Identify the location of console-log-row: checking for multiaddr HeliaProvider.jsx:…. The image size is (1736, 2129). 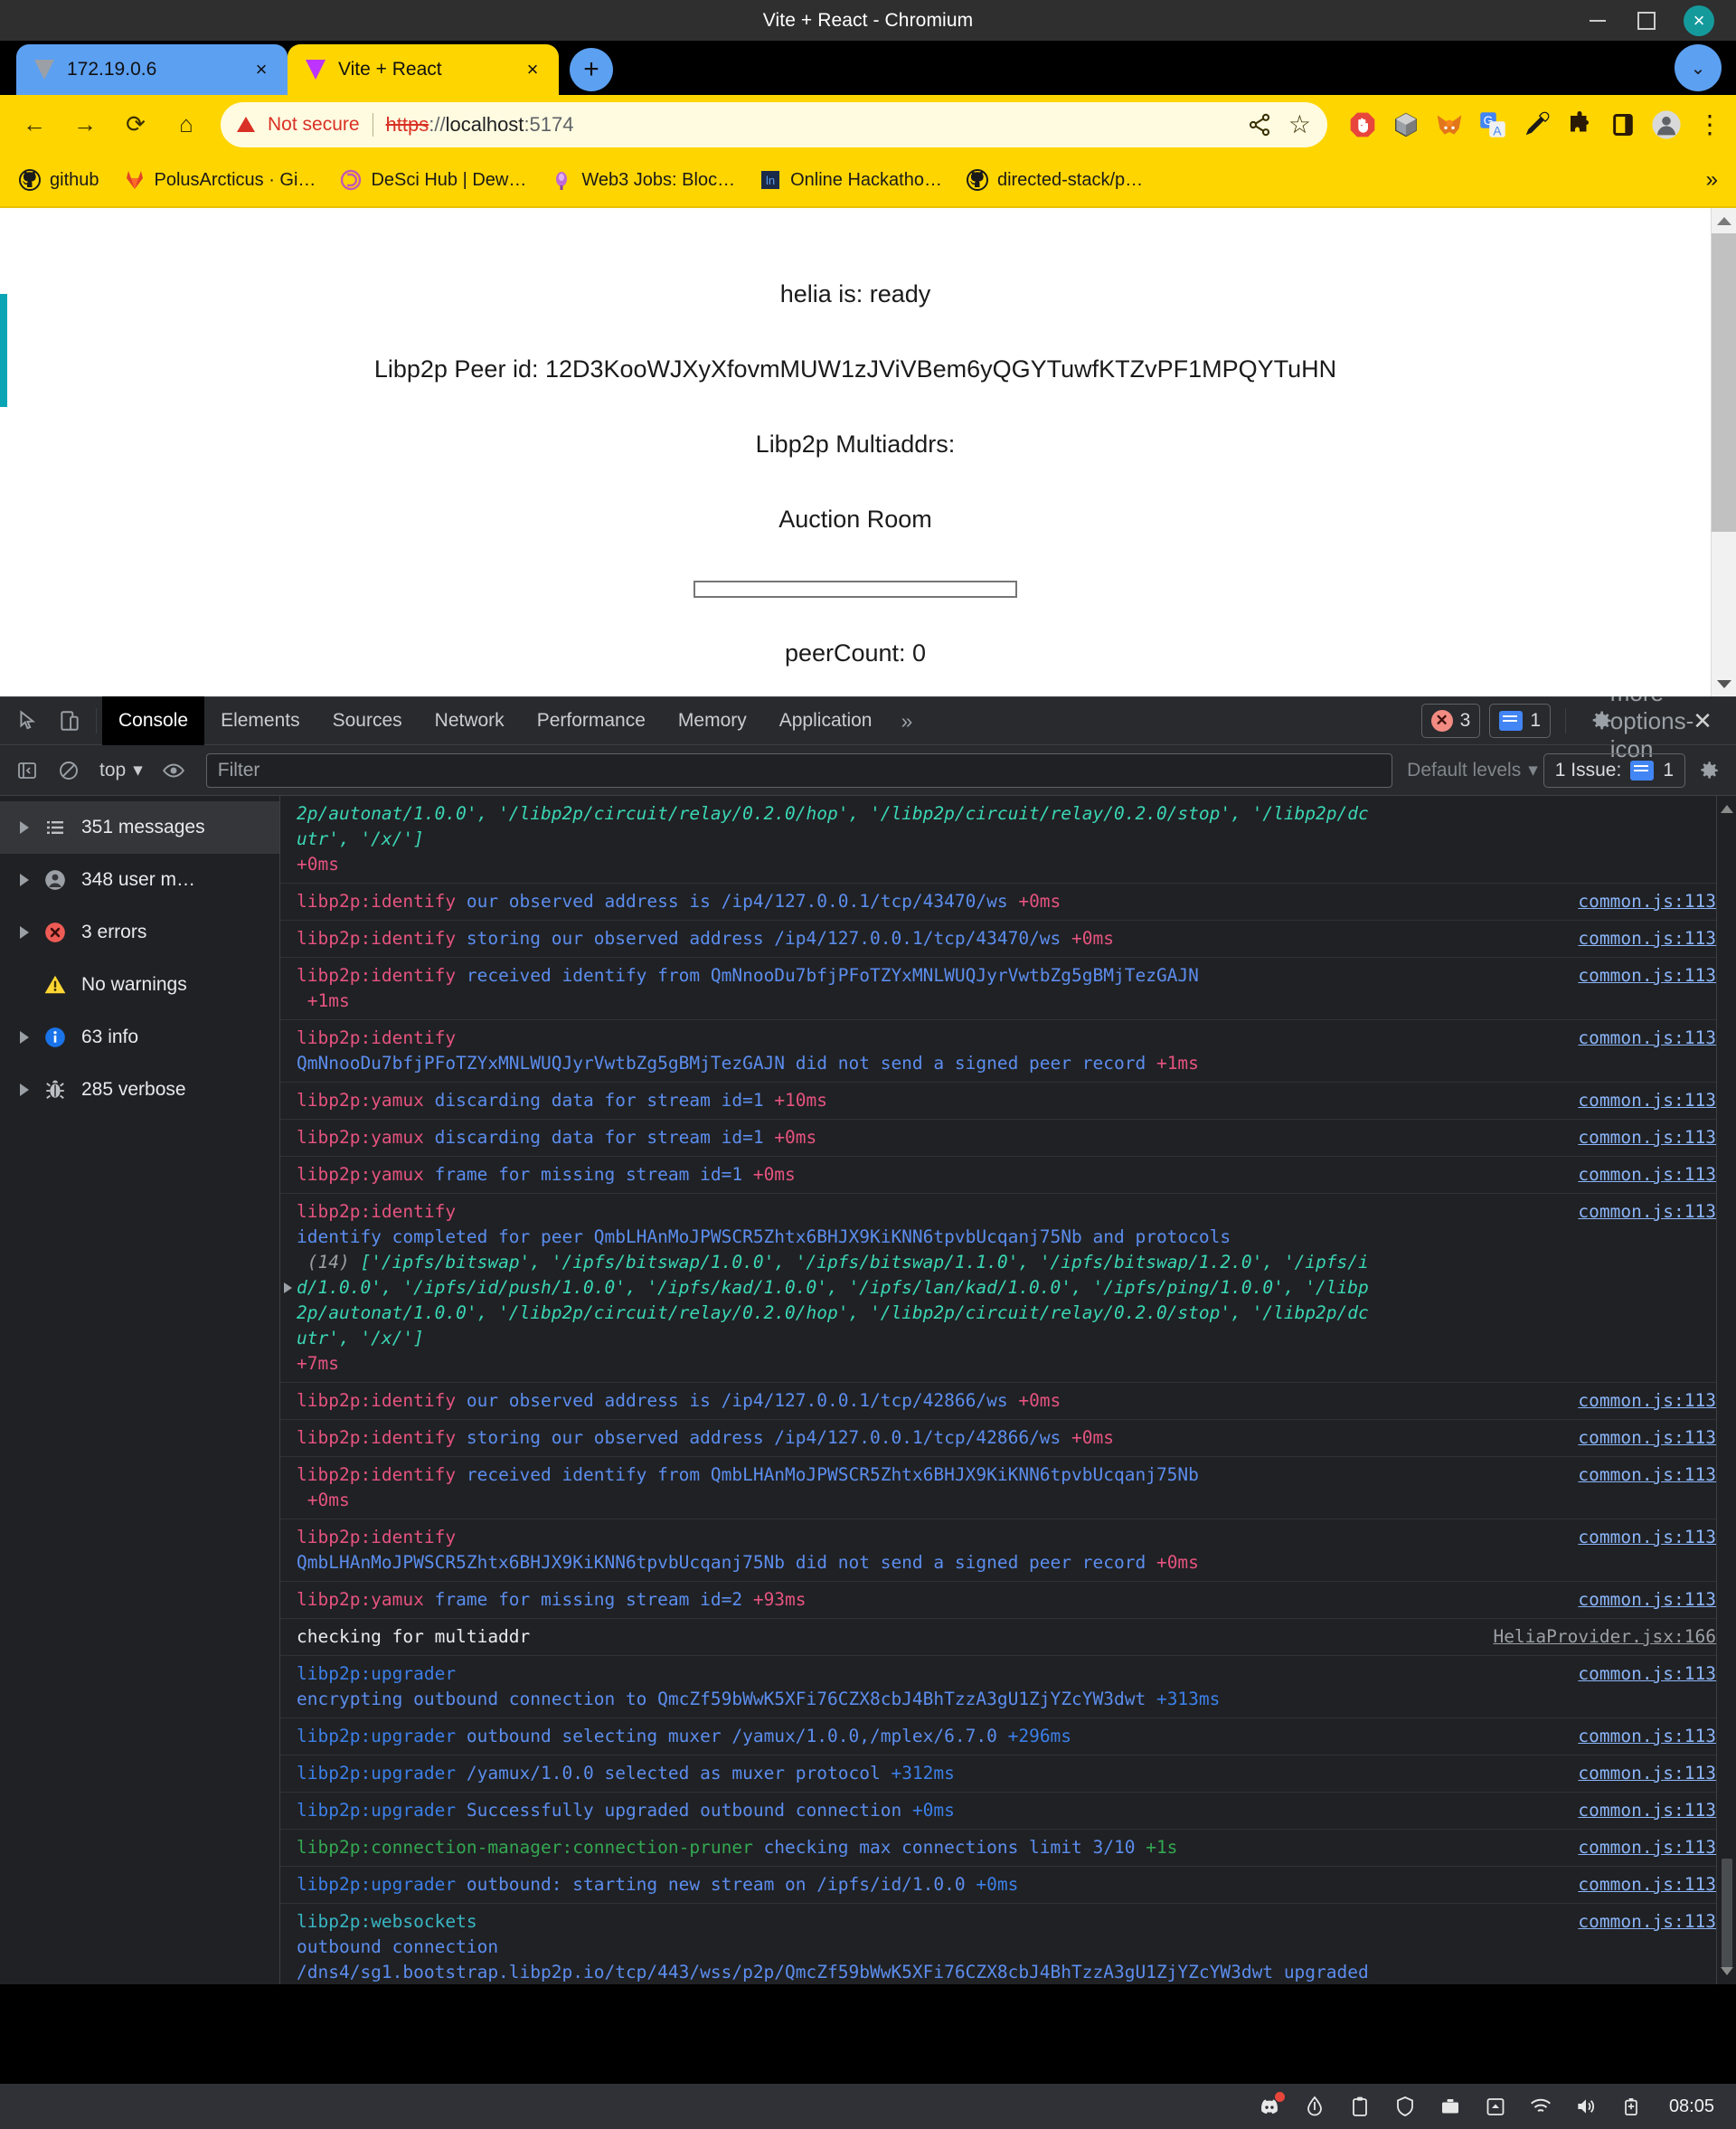
(1008, 1637).